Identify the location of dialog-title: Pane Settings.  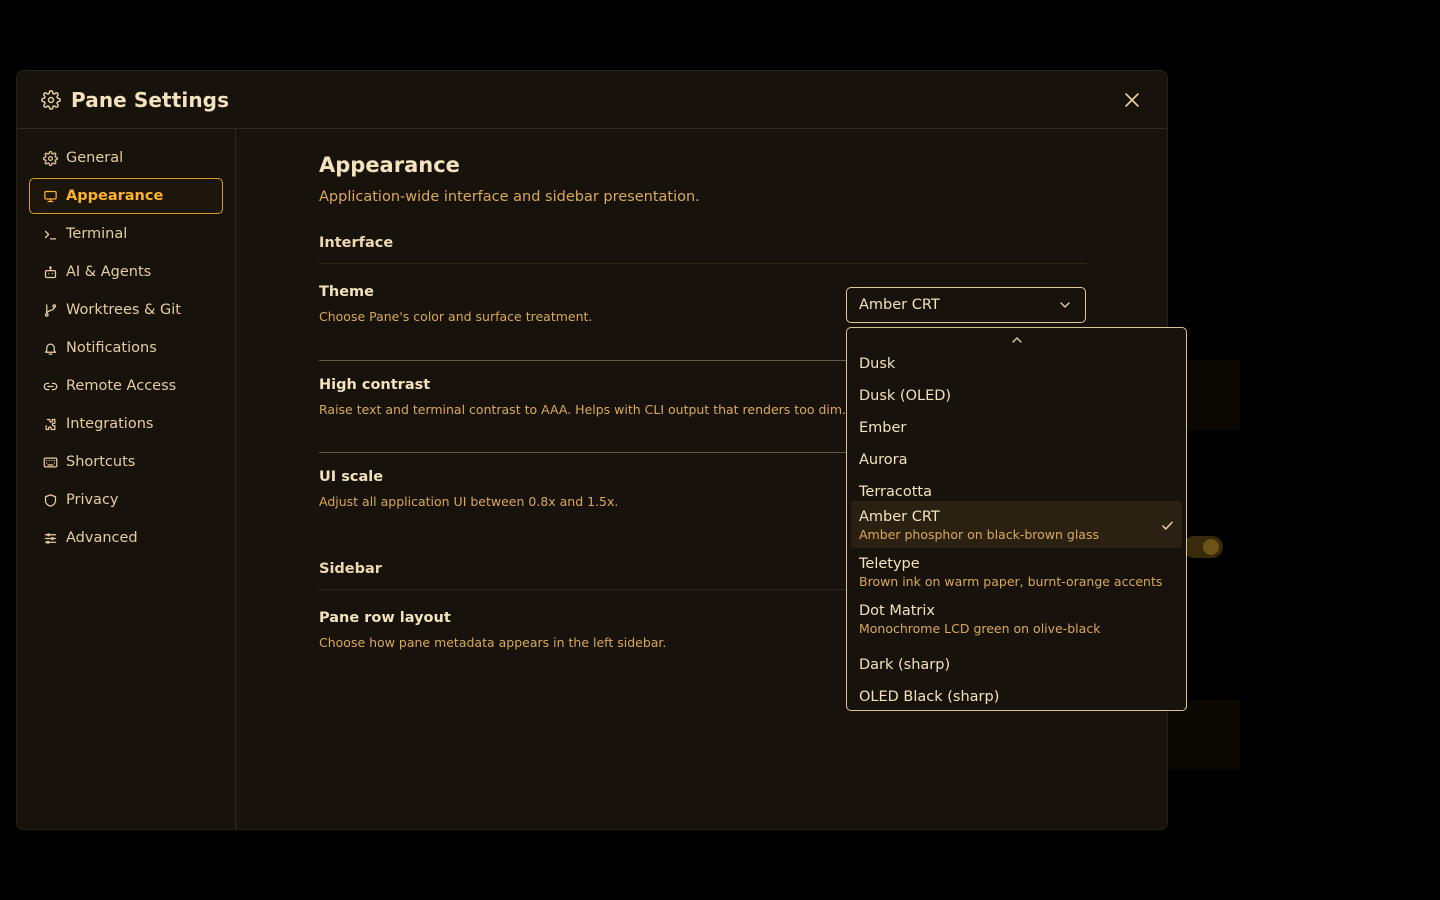
(150, 99).